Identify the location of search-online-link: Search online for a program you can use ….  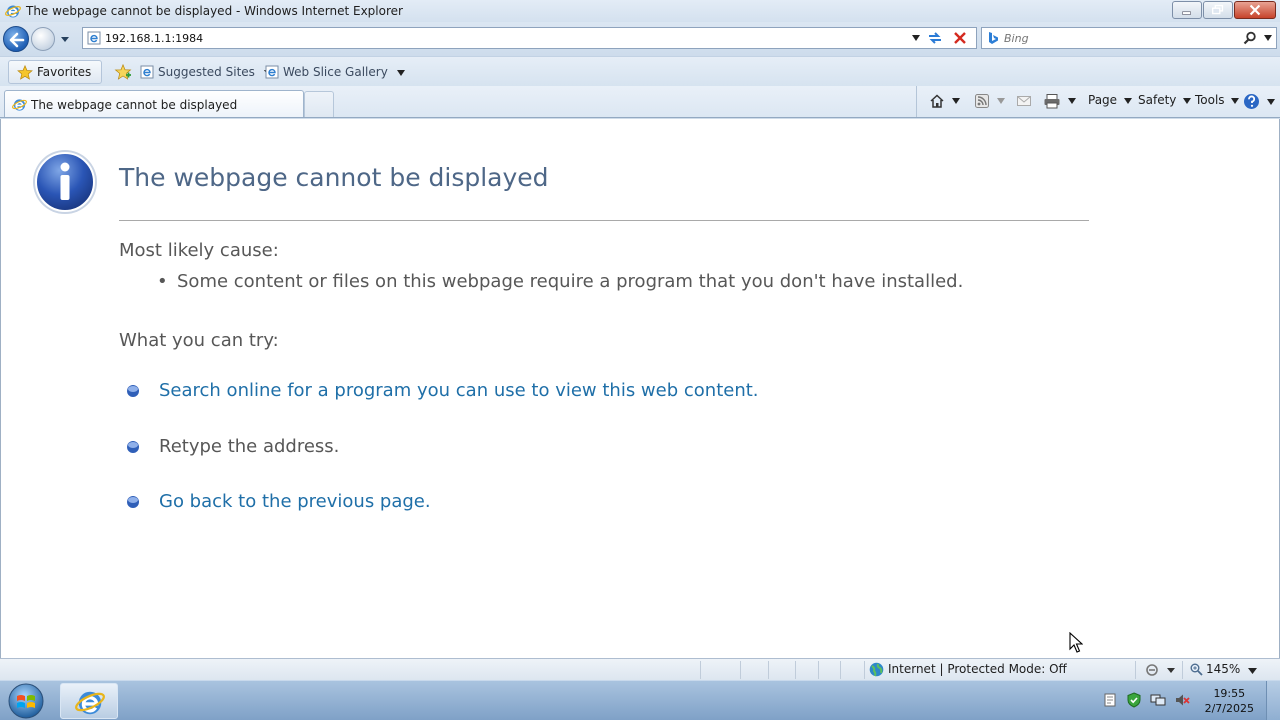
(459, 390).